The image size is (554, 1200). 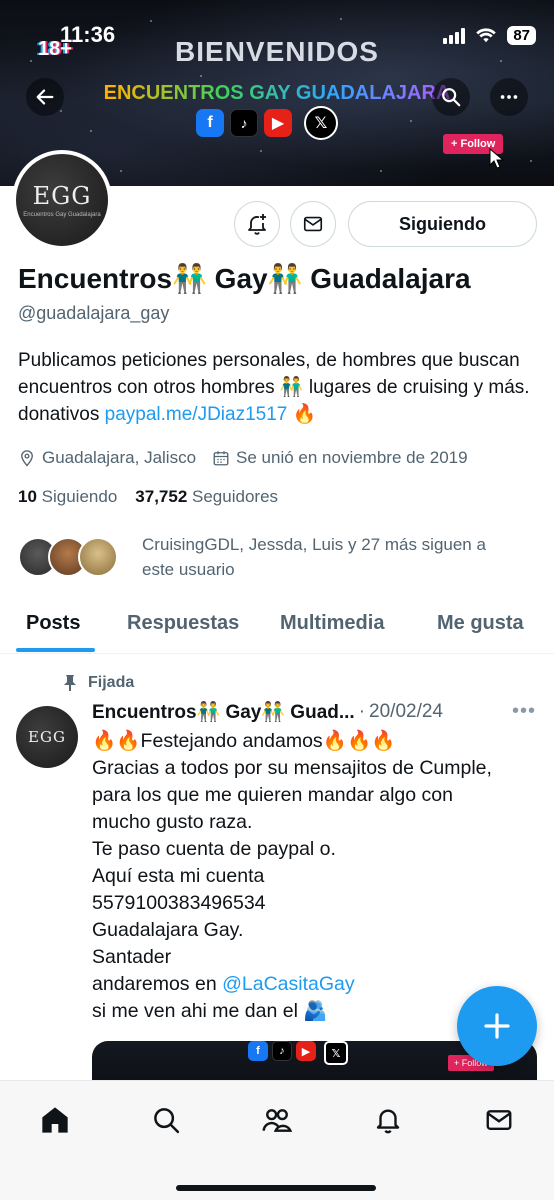 I want to click on tab-posts: Posts, so click(x=53, y=623).